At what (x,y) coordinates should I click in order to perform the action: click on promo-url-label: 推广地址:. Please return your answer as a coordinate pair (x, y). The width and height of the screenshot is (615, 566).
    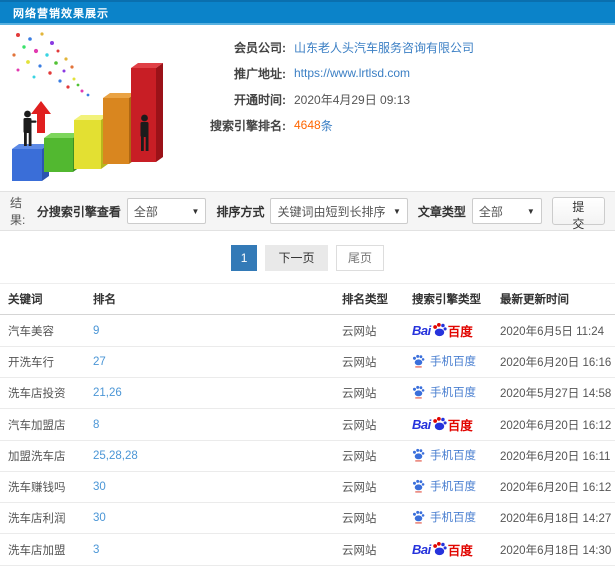
    Looking at the image, I should click on (260, 73).